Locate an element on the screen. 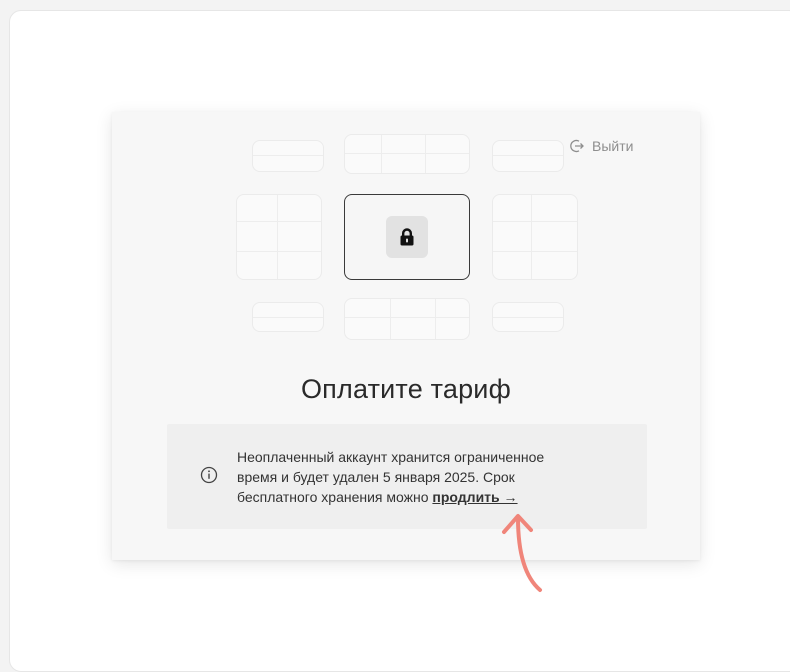 Image resolution: width=790 pixels, height=672 pixels. extend-link: продлить → is located at coordinates (474, 497).